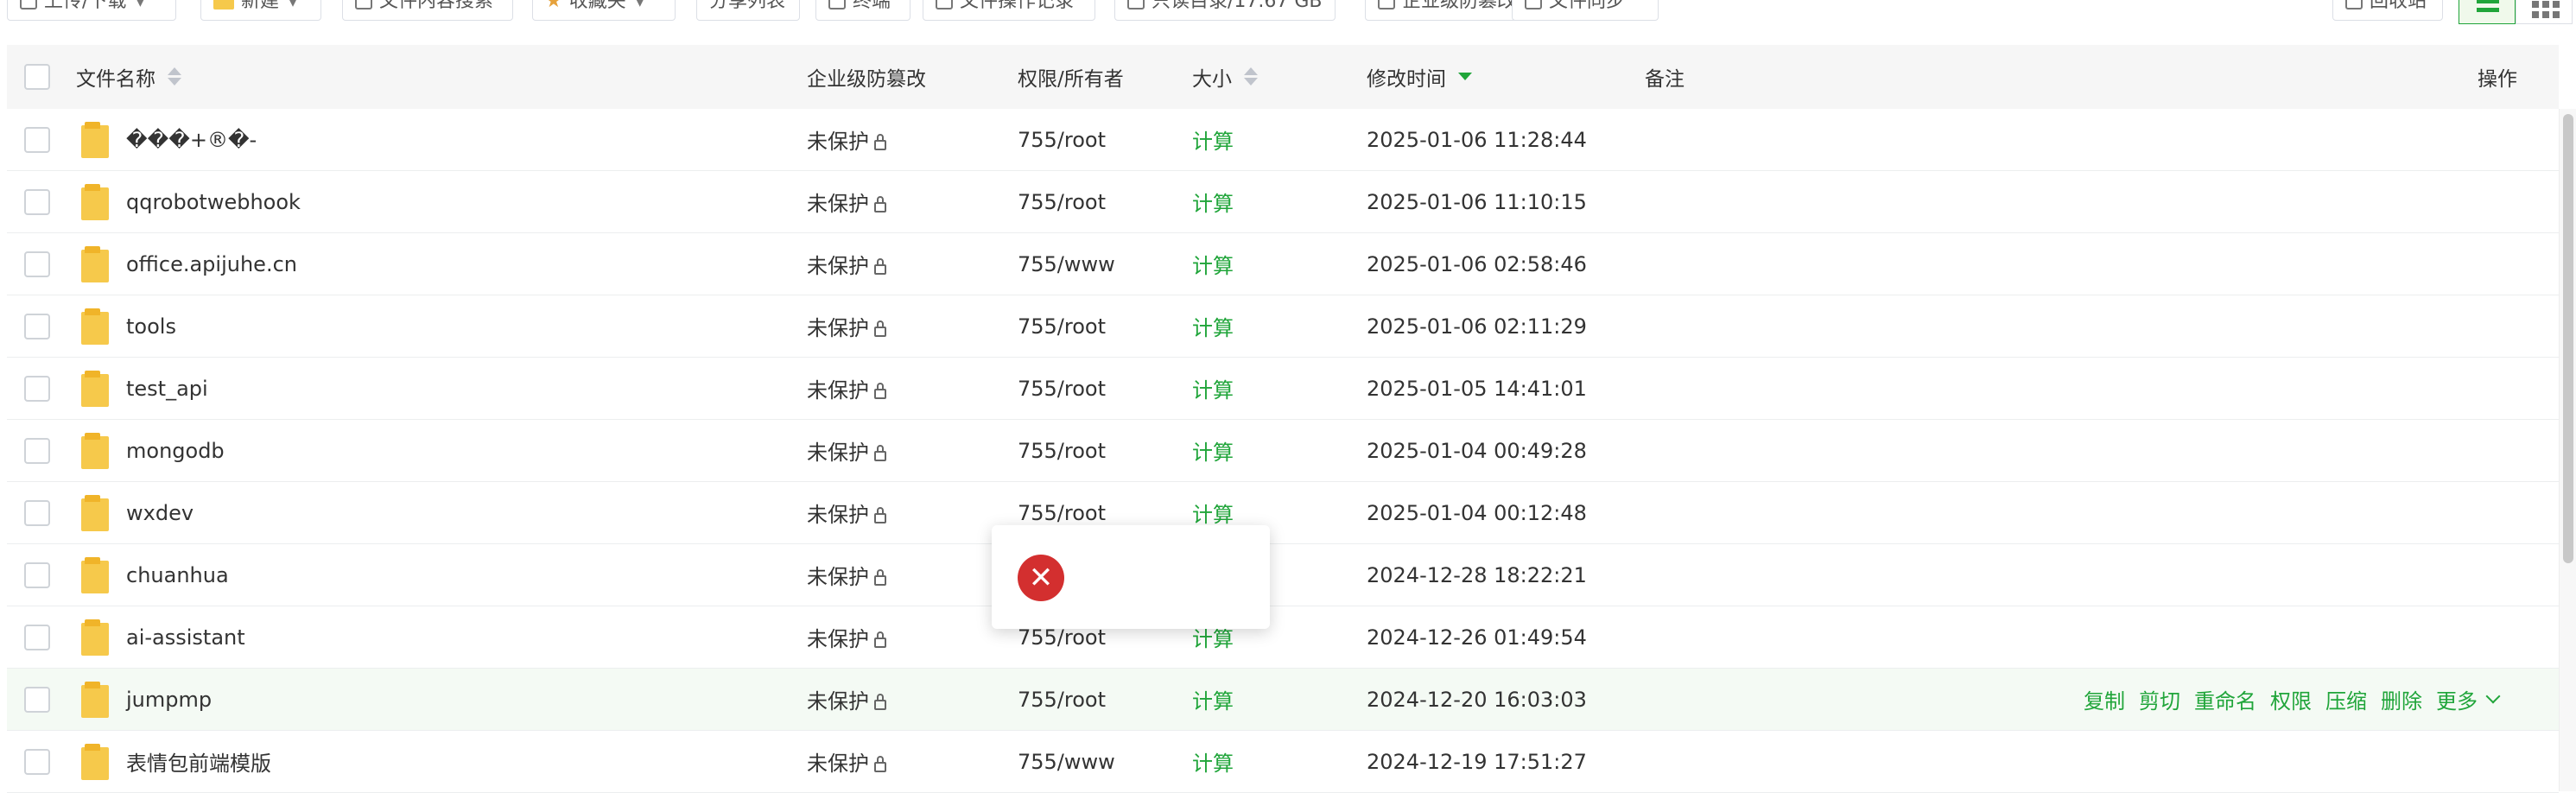 Image resolution: width=2576 pixels, height=793 pixels. Describe the element at coordinates (177, 575) in the screenshot. I see `file-name: chuanhua` at that location.